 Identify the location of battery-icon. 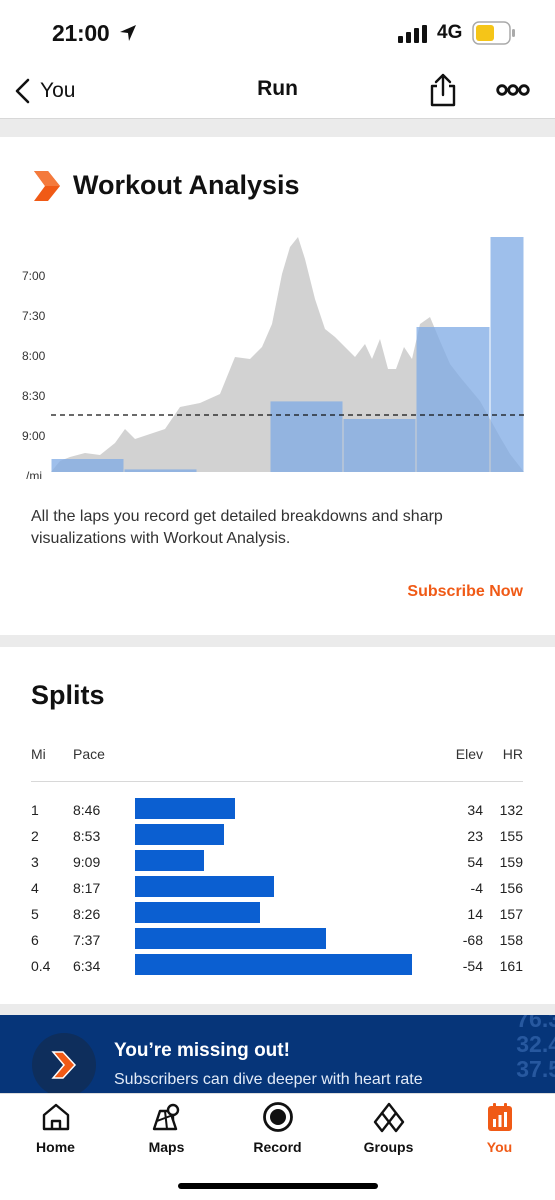
(493, 33).